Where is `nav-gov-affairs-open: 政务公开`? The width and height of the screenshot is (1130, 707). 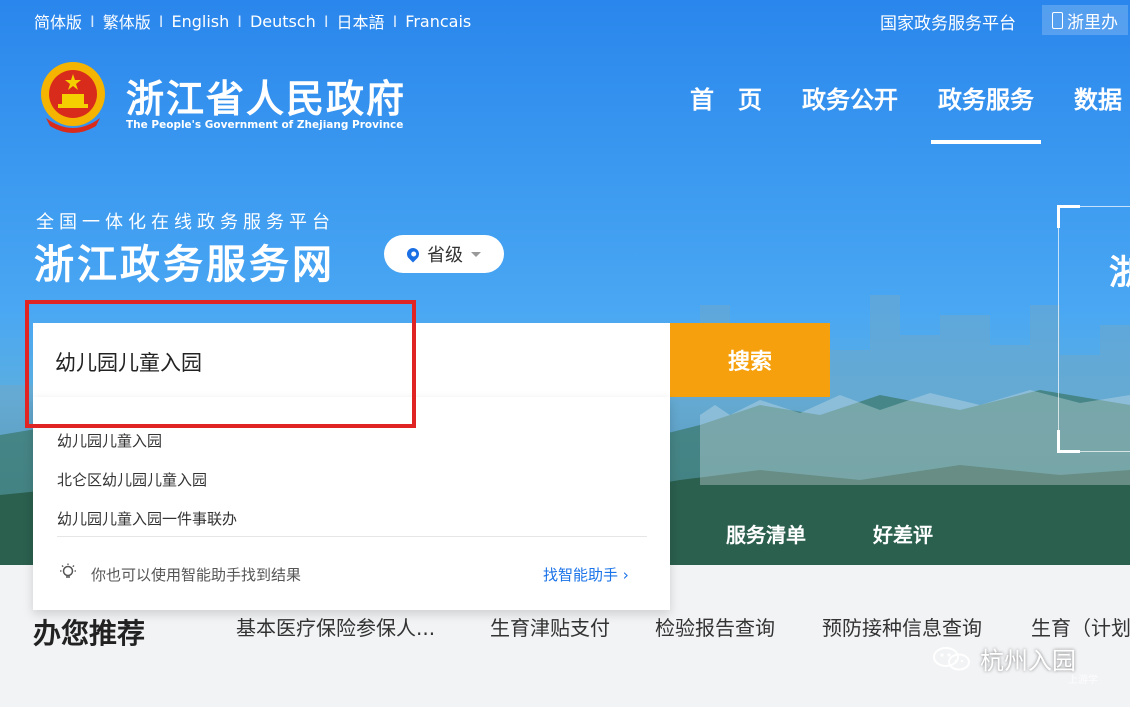
nav-gov-affairs-open: 政务公开 is located at coordinates (850, 100).